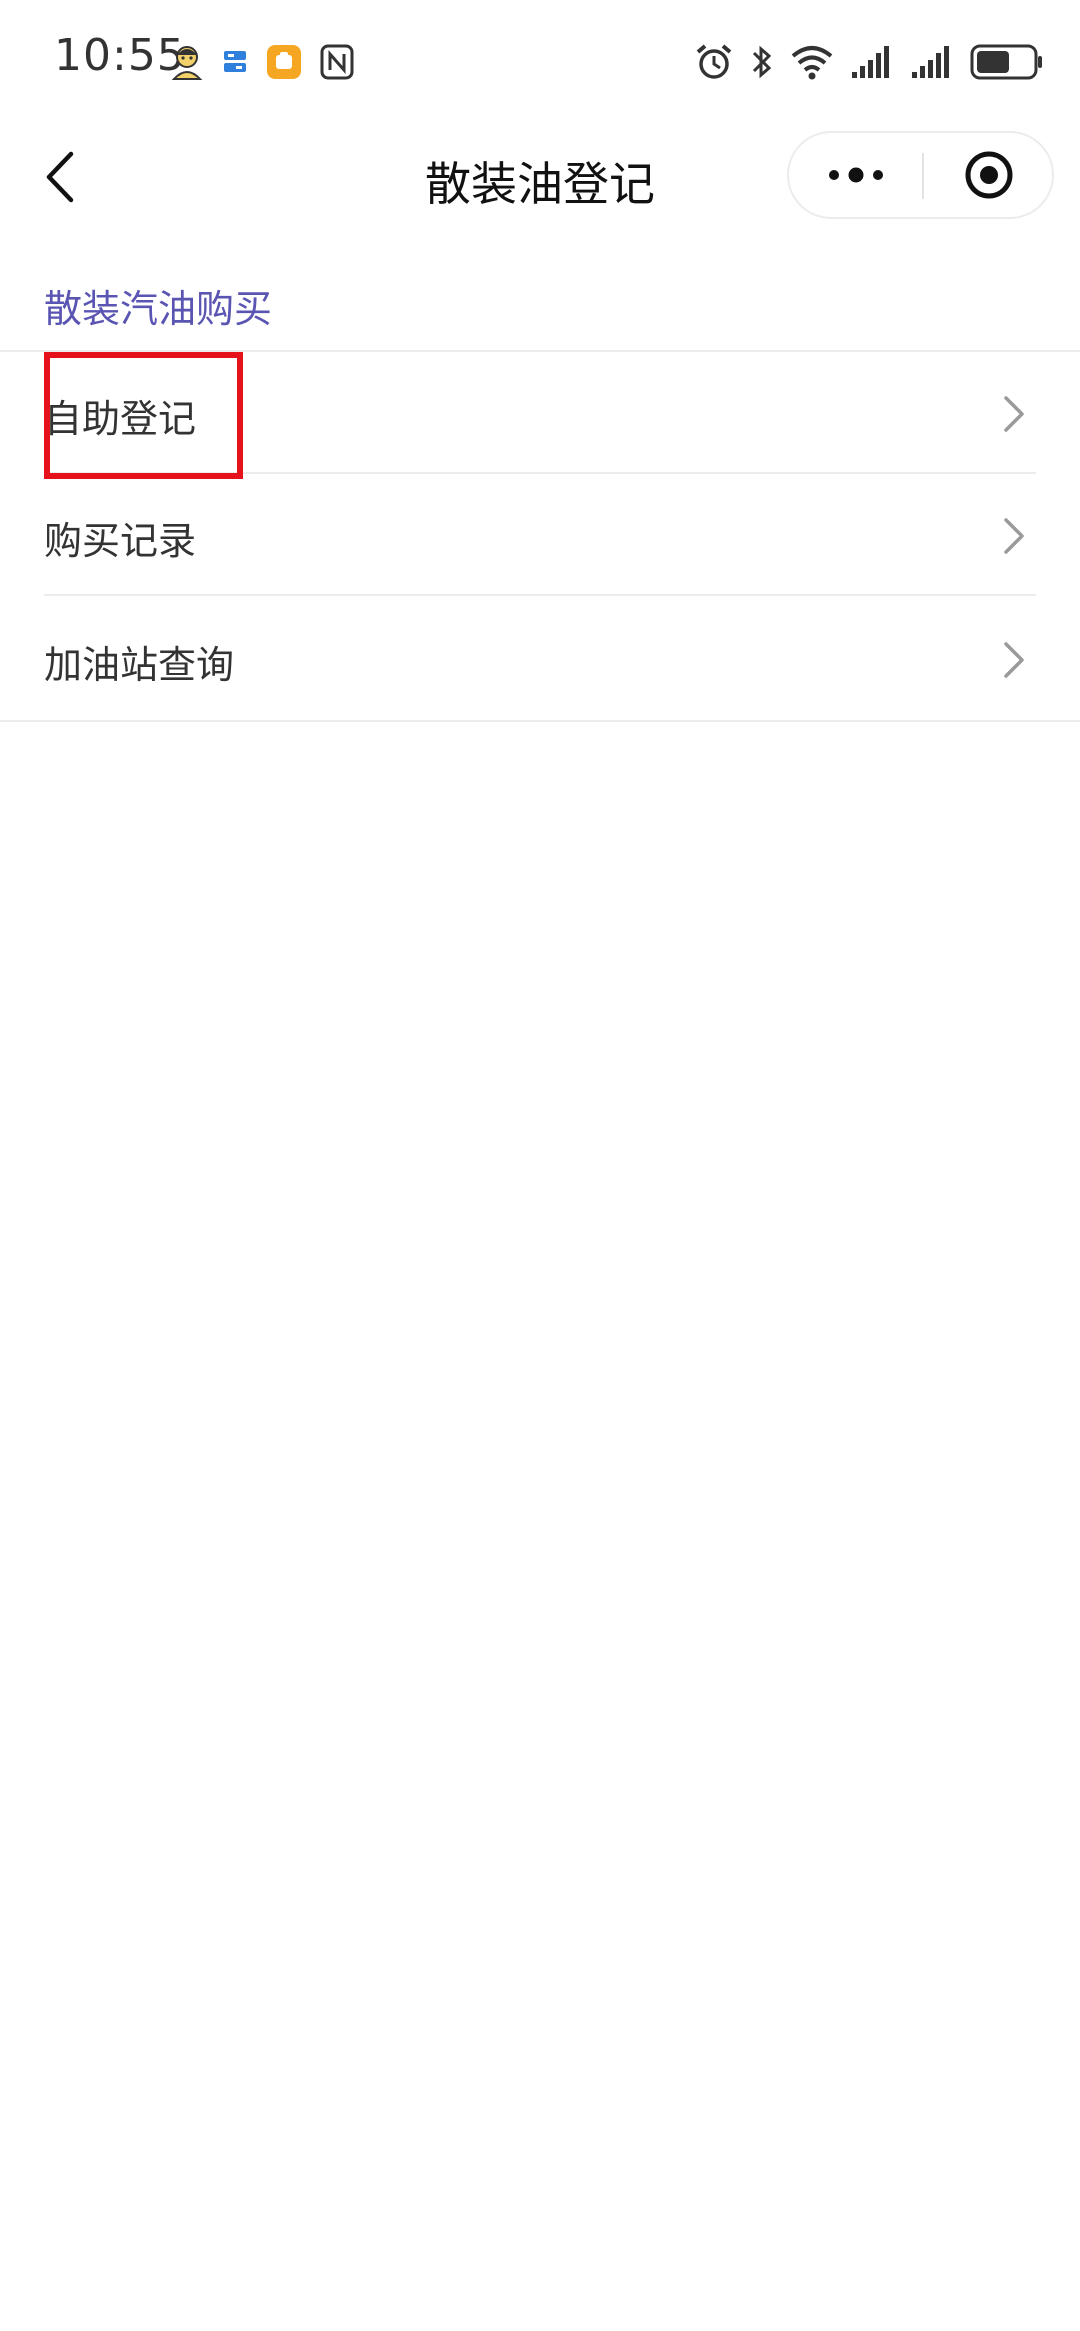  I want to click on status-left-icons, so click(271, 62).